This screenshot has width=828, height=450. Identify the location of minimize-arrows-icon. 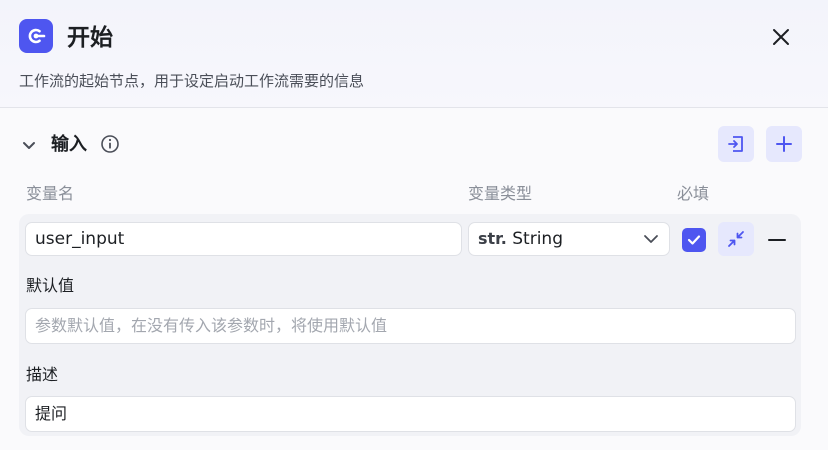
(736, 239).